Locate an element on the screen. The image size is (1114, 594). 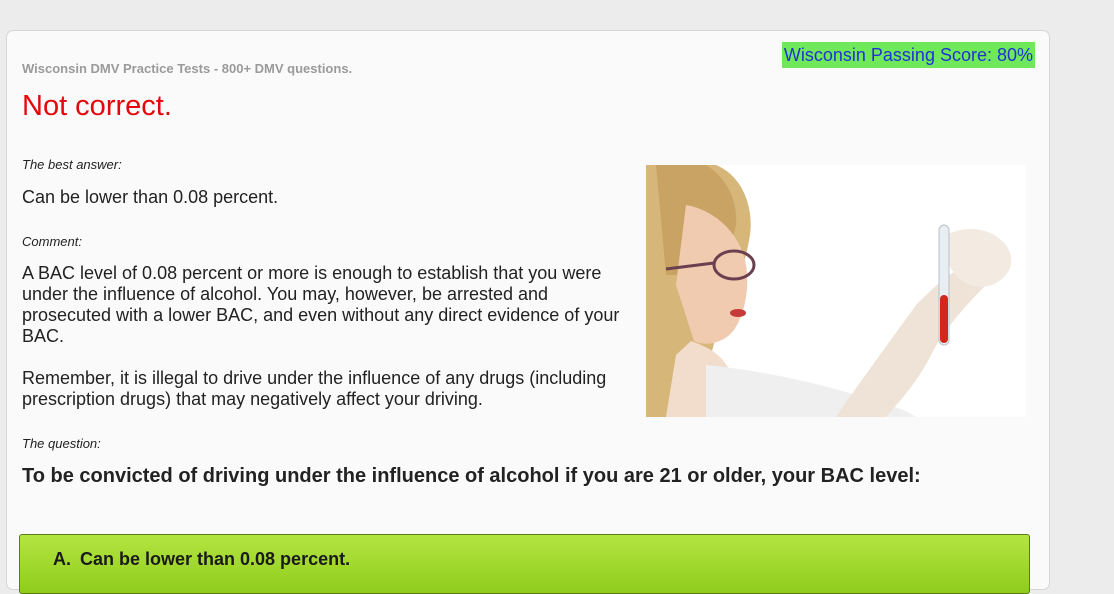
question-label: The question: is located at coordinates (61, 443).